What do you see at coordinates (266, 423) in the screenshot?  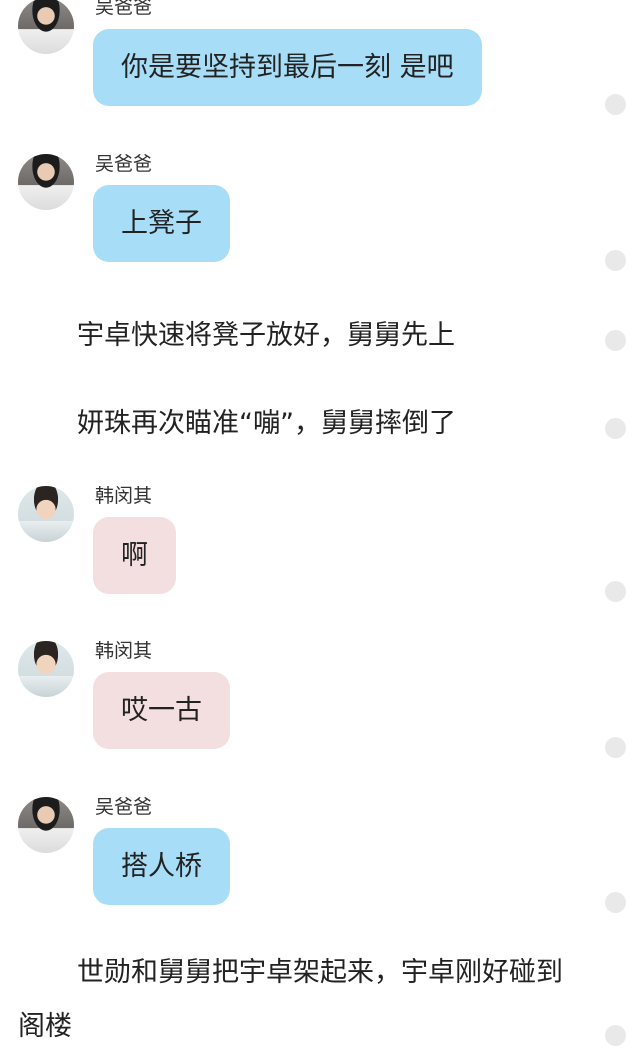 I see `narration-text: 妍珠再次瞄准“嘣”，舅舅摔倒了` at bounding box center [266, 423].